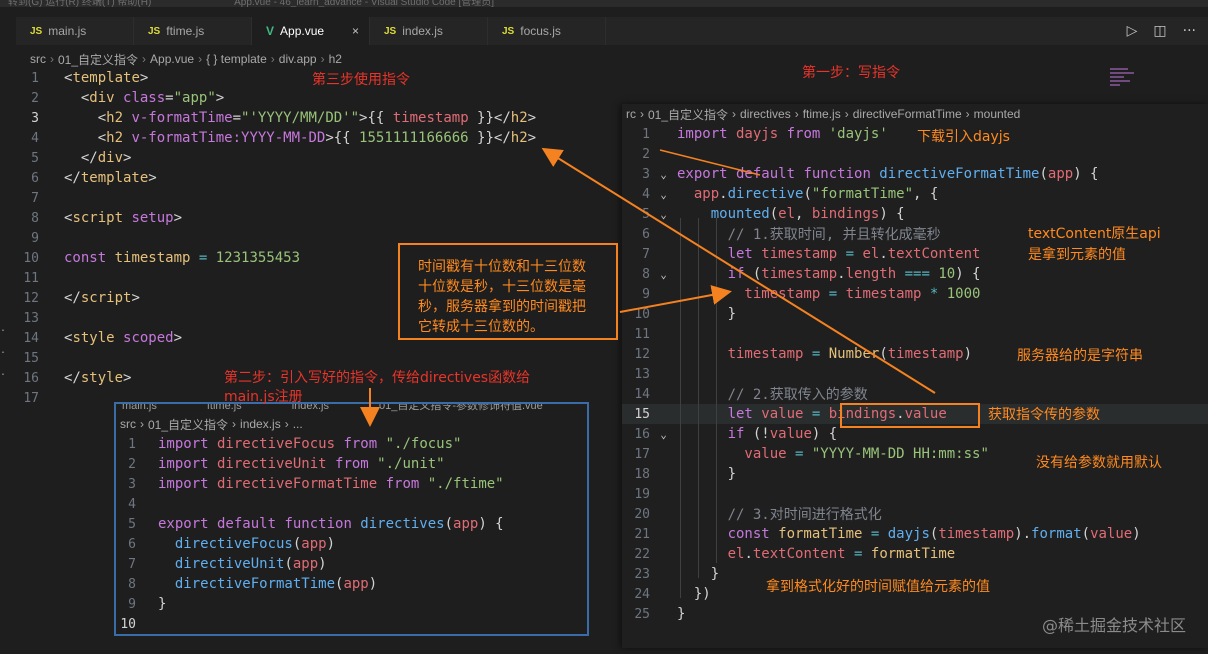  Describe the element at coordinates (298, 59) in the screenshot. I see `breadcrumb-item: div.app` at that location.